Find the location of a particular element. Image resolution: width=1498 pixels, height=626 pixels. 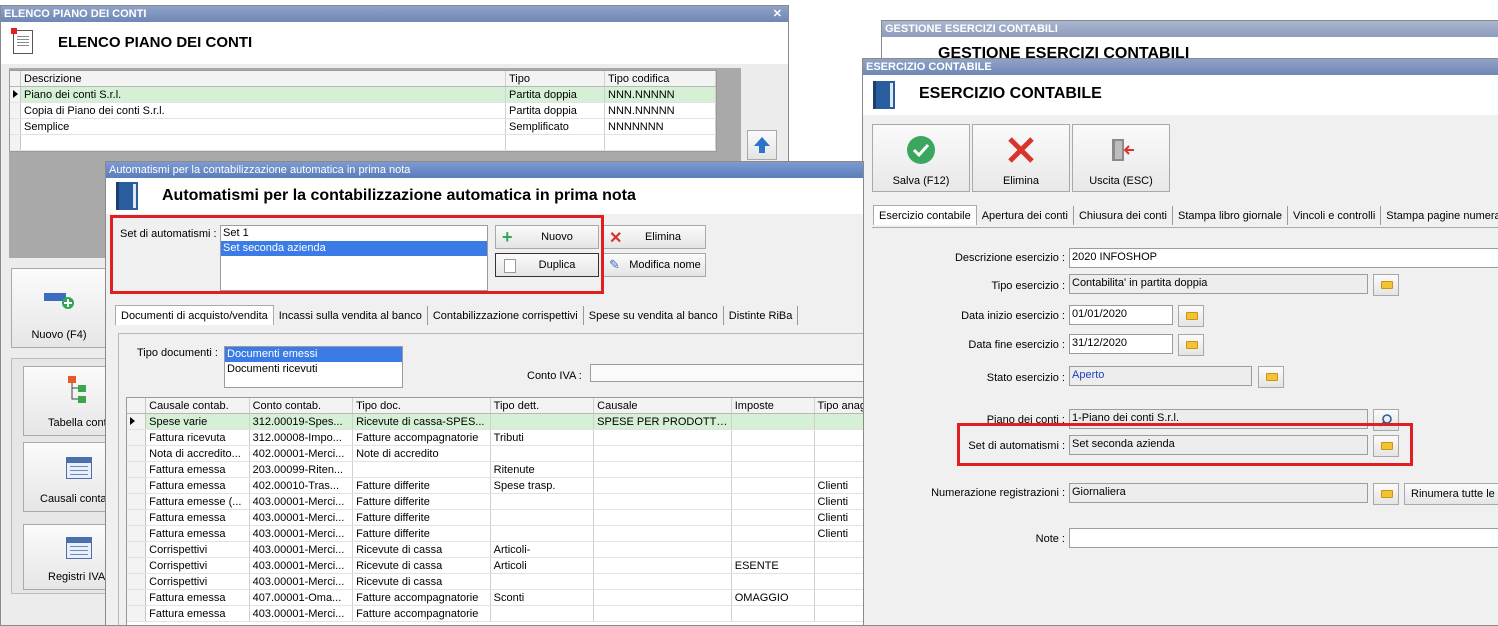

col-causale-contab: Causale contab. is located at coordinates (197, 406).